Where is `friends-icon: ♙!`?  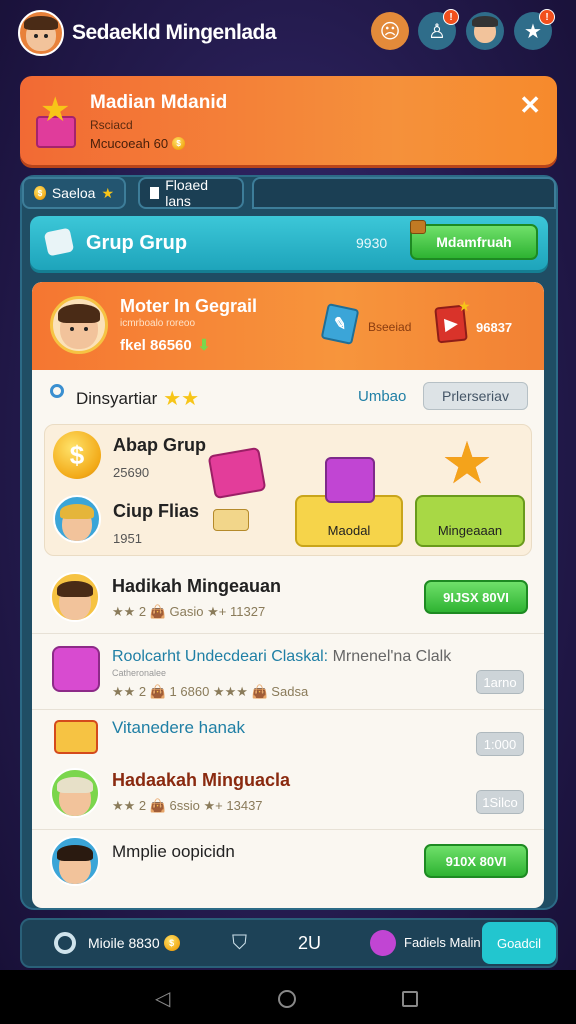
friends-icon: ♙! is located at coordinates (438, 29).